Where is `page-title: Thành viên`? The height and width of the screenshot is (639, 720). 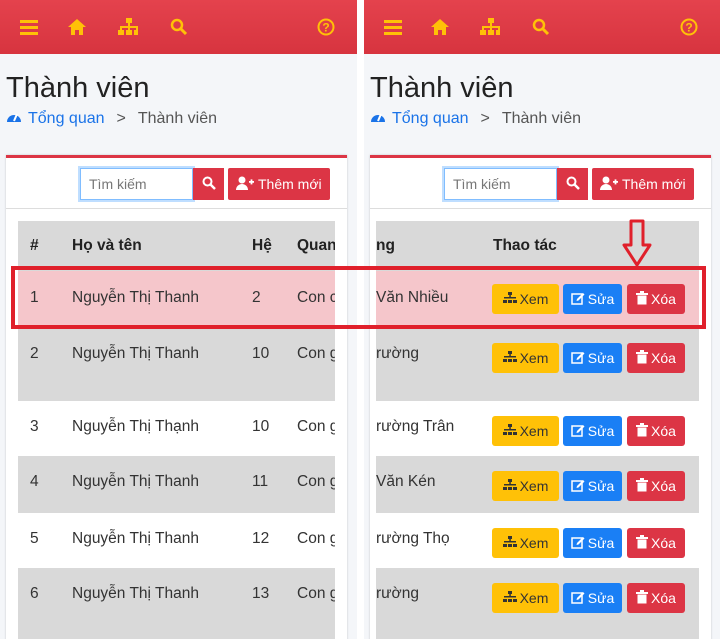
page-title: Thành viên is located at coordinates (78, 88).